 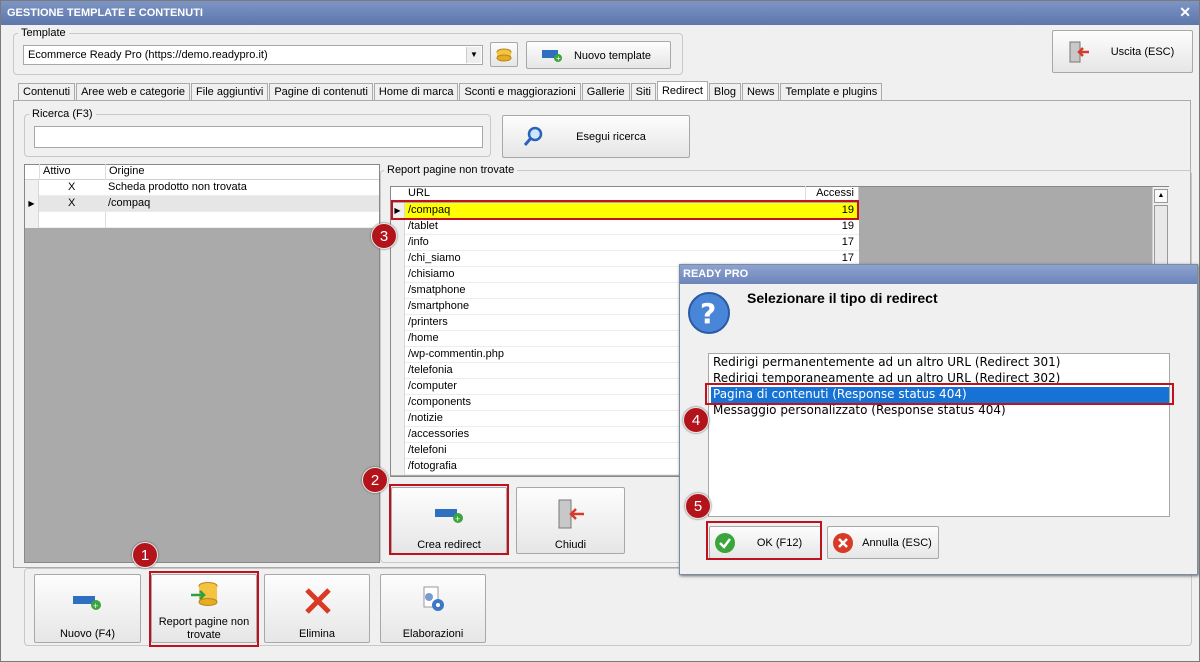 What do you see at coordinates (204, 609) in the screenshot?
I see `highlight-box-report` at bounding box center [204, 609].